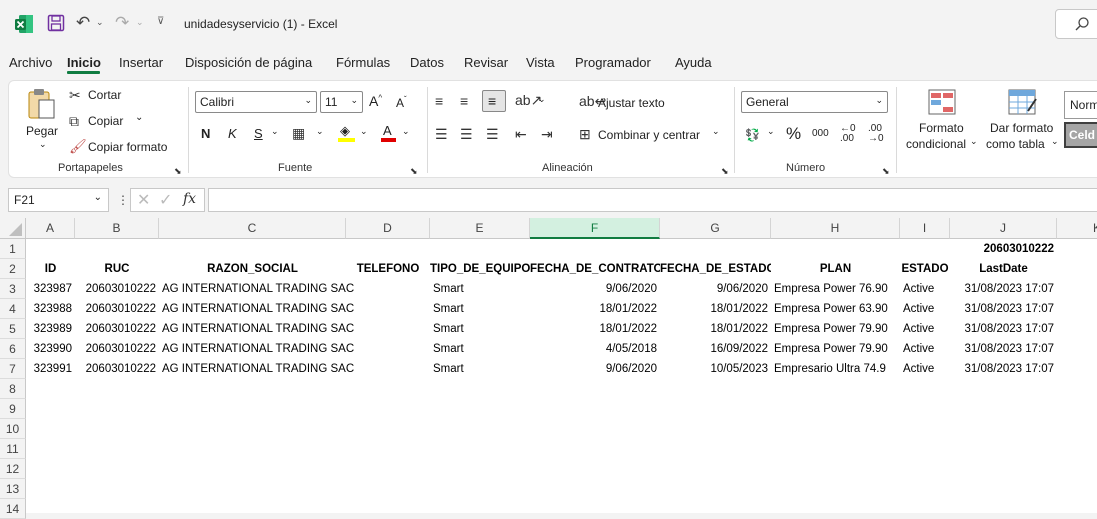 This screenshot has width=1097, height=519. I want to click on more-options-icon: ⋮, so click(123, 200).